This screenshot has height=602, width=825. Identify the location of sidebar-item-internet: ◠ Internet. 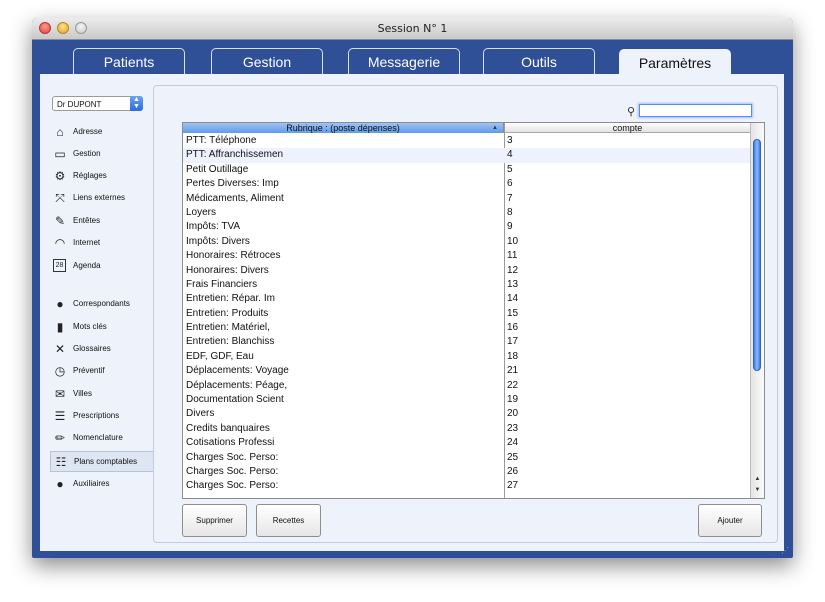
(102, 243).